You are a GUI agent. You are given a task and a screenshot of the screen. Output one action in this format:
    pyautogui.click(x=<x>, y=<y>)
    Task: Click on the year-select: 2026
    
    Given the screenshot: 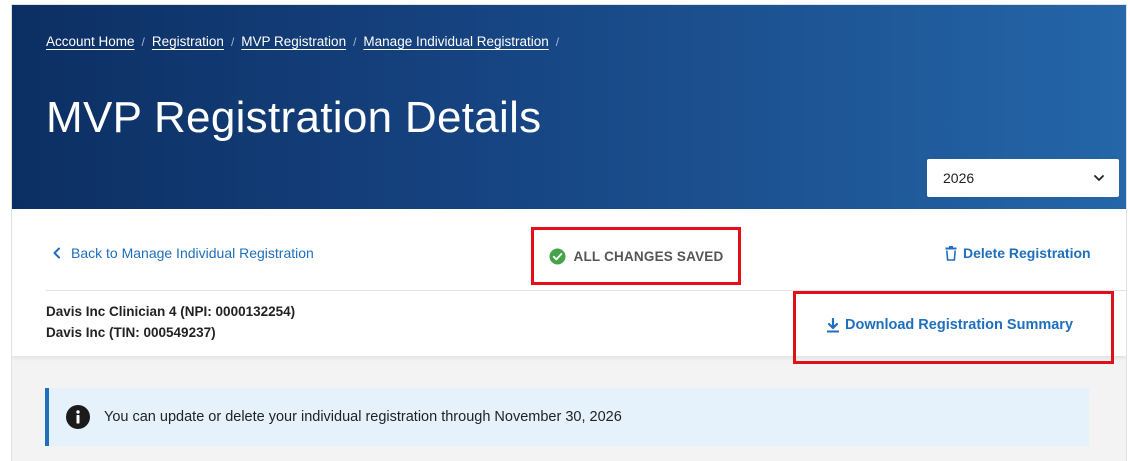 What is the action you would take?
    pyautogui.click(x=1023, y=178)
    